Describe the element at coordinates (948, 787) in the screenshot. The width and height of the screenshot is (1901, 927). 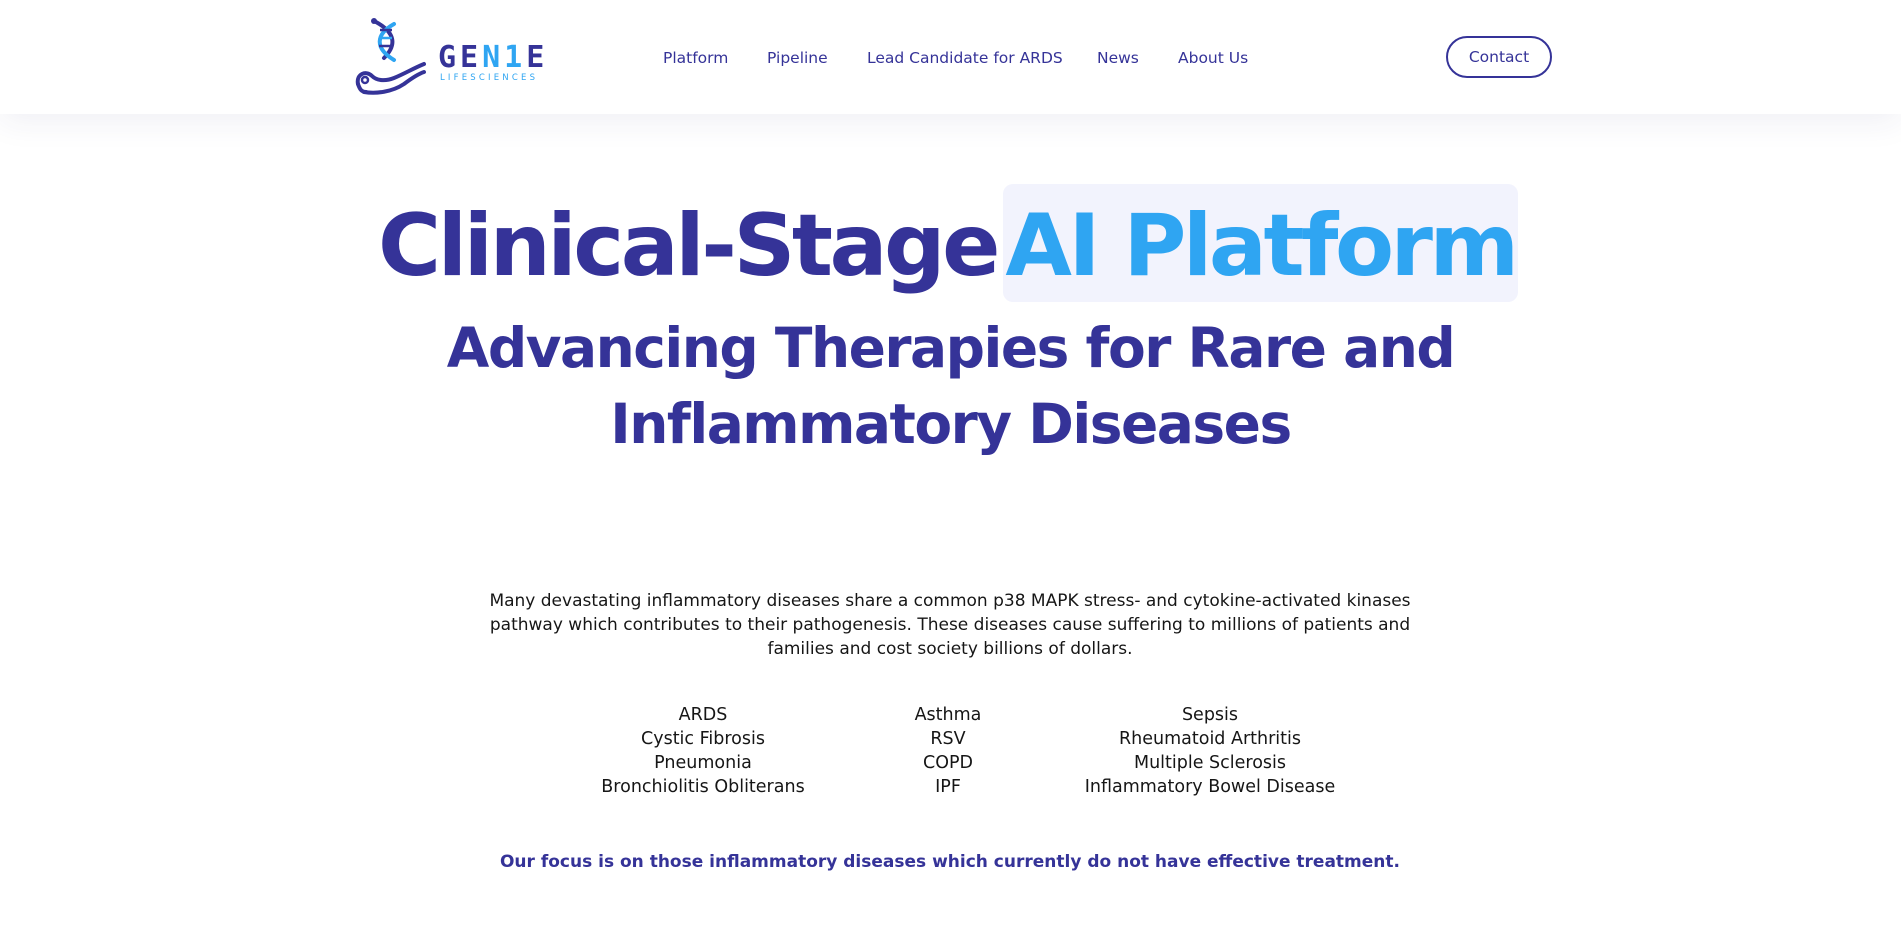
I see `disease-item: IPF` at that location.